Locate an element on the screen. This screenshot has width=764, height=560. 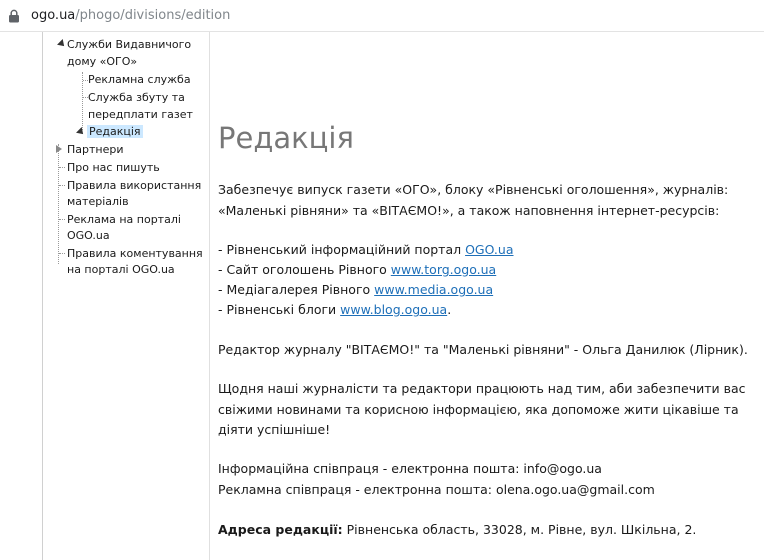
sidebar-item-label: передплати газет is located at coordinates (140, 114).